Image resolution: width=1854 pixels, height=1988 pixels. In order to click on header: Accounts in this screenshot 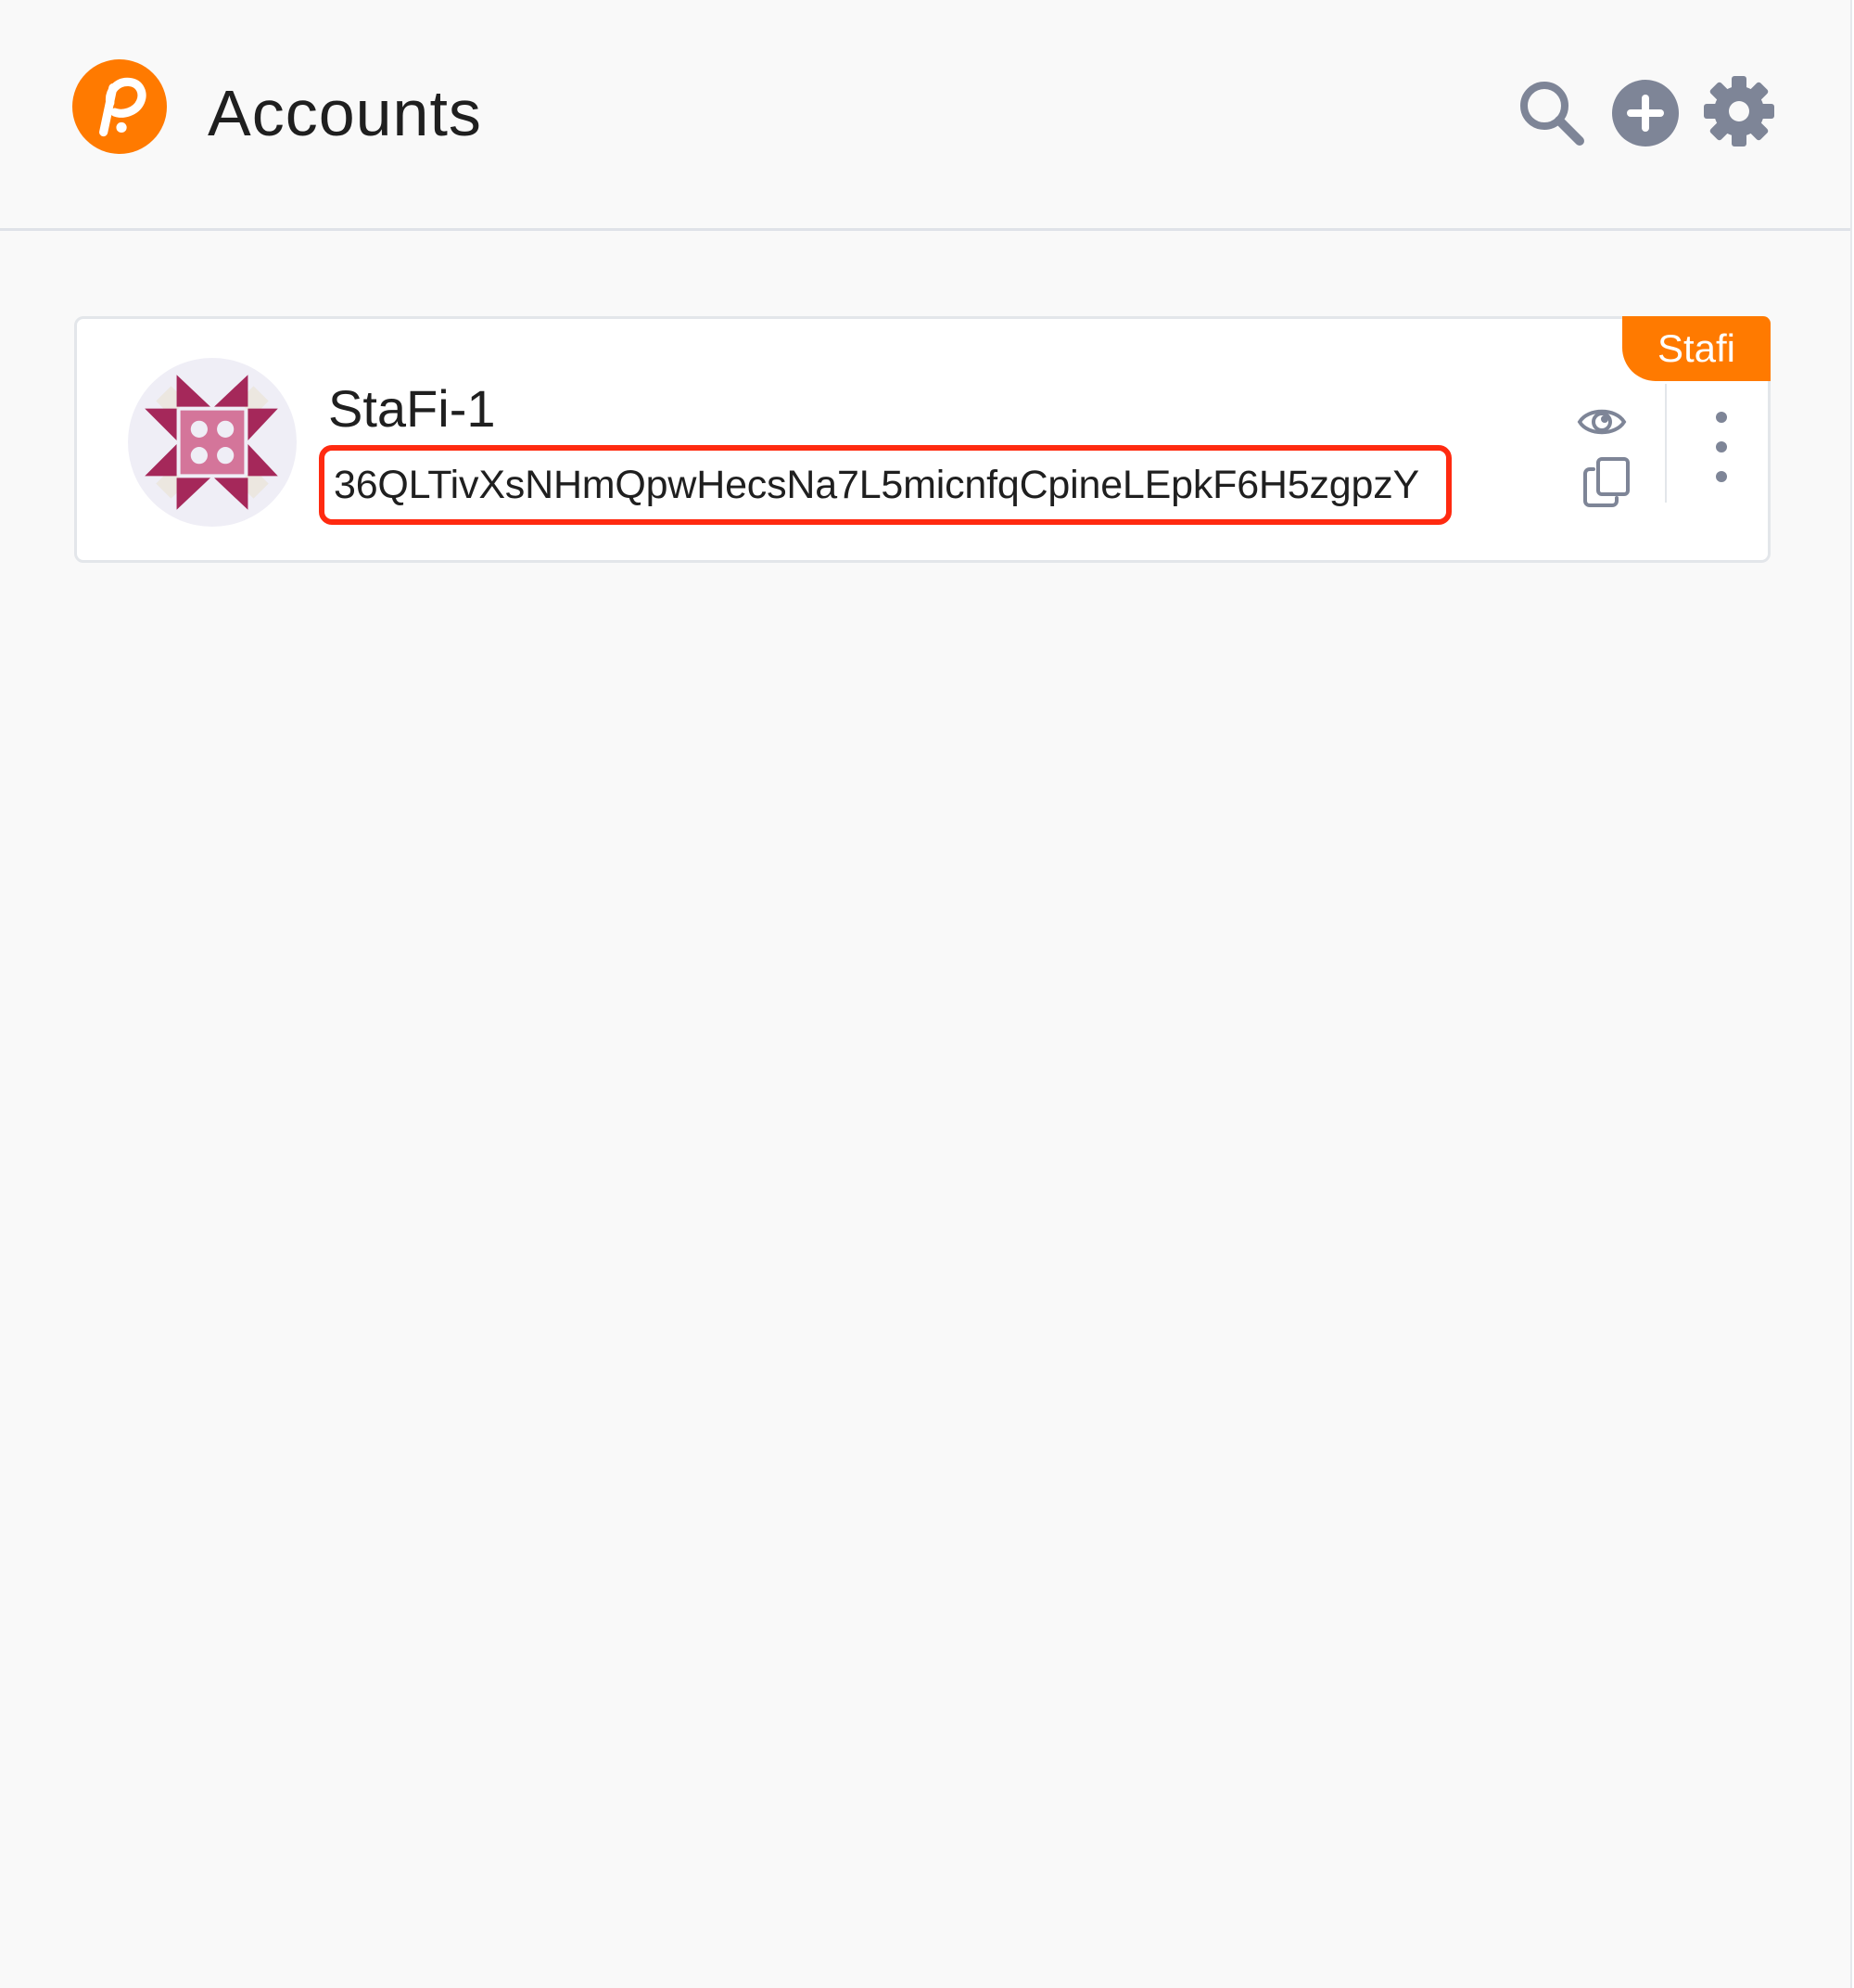, I will do `click(925, 115)`.